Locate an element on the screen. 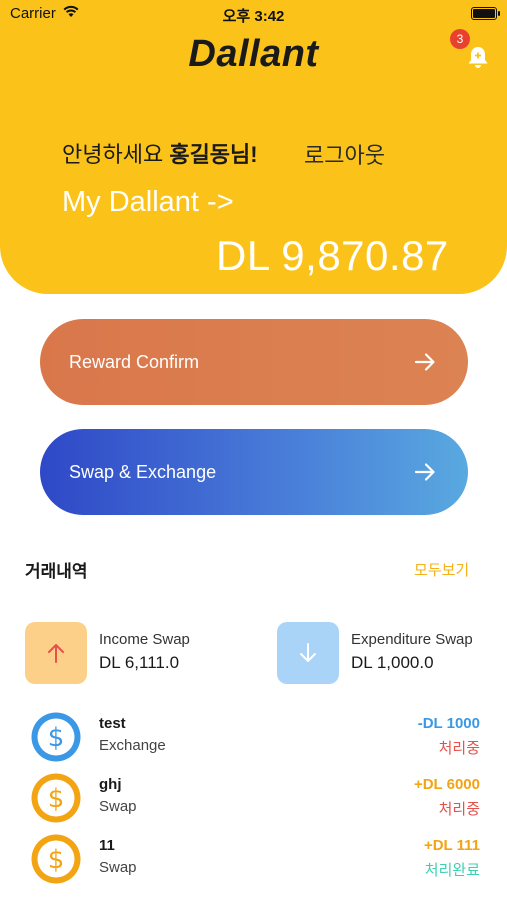 The height and width of the screenshot is (900, 507). income-swap-tile is located at coordinates (56, 653).